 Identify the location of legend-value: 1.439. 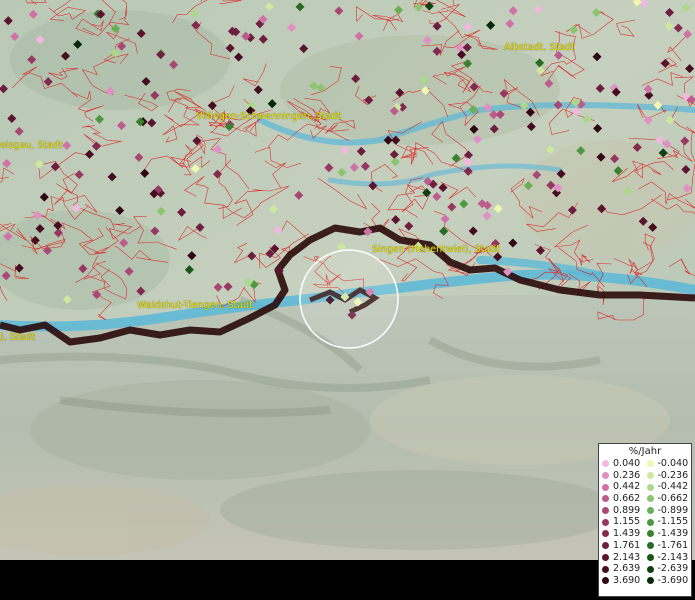
(627, 534).